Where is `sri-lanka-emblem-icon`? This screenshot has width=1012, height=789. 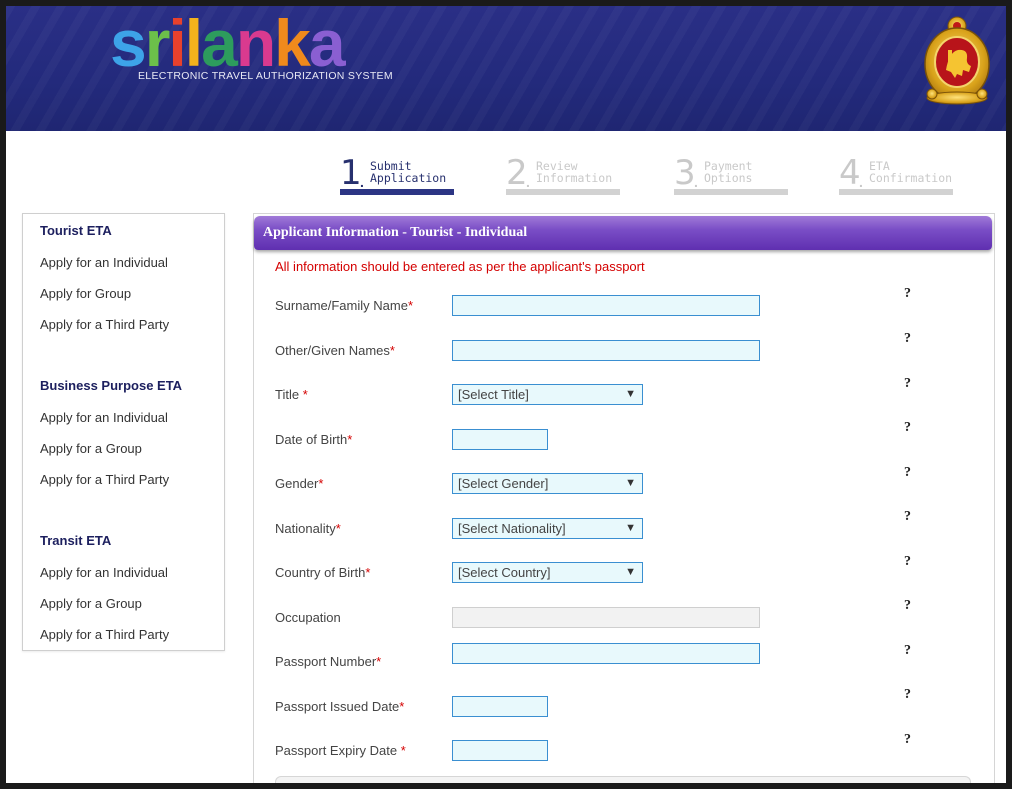 sri-lanka-emblem-icon is located at coordinates (957, 60).